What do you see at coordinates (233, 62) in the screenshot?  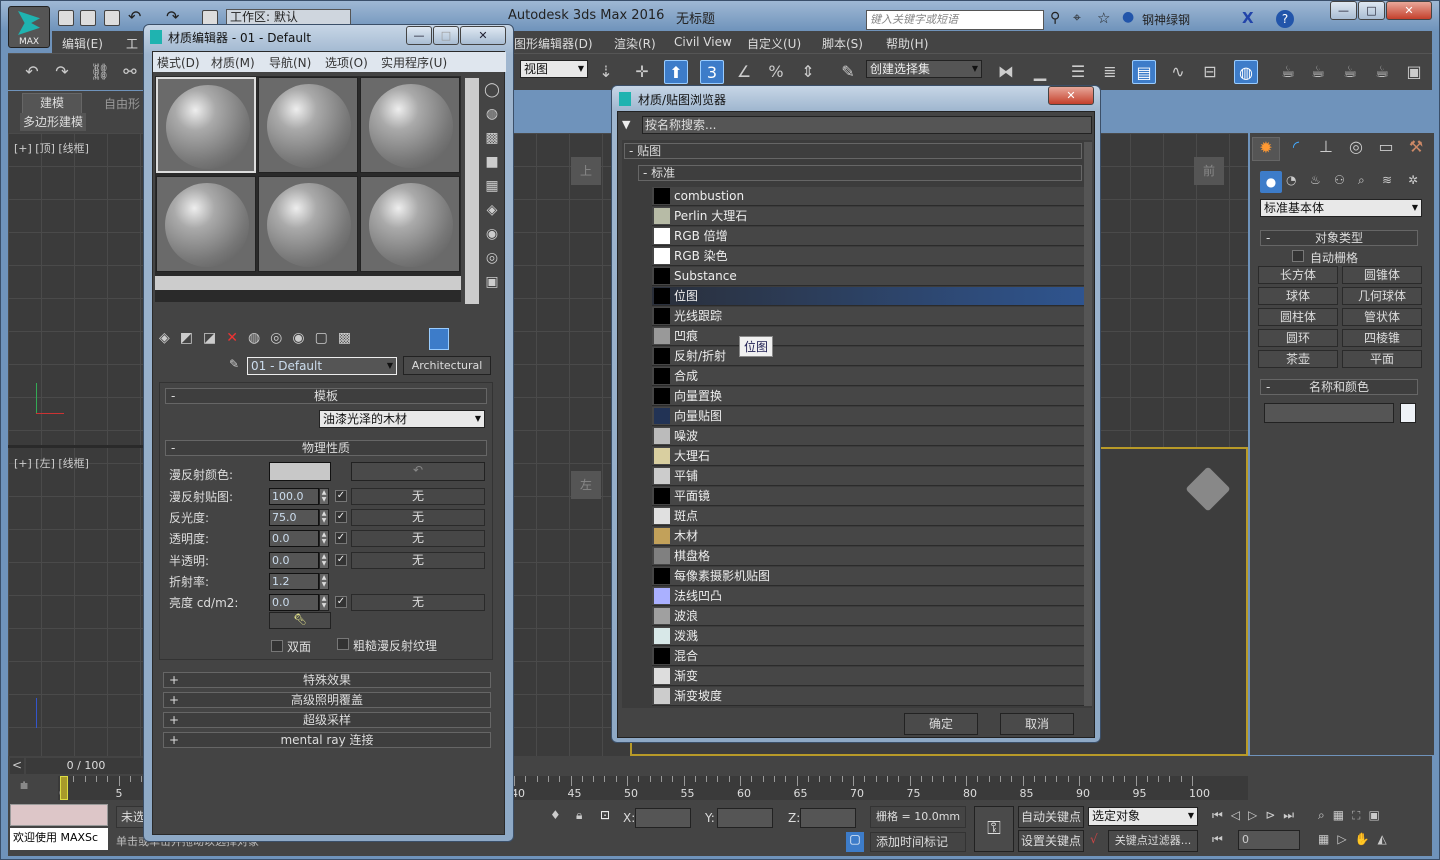 I see `menu-material: 材质(M)` at bounding box center [233, 62].